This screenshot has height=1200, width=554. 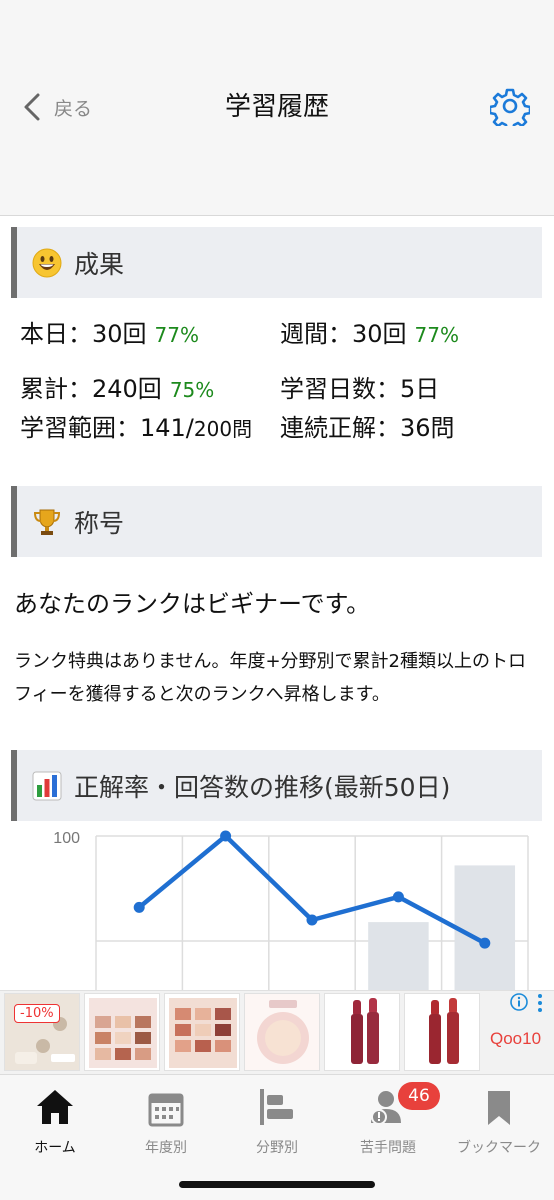 I want to click on tab-home: ホーム, so click(x=55, y=1121).